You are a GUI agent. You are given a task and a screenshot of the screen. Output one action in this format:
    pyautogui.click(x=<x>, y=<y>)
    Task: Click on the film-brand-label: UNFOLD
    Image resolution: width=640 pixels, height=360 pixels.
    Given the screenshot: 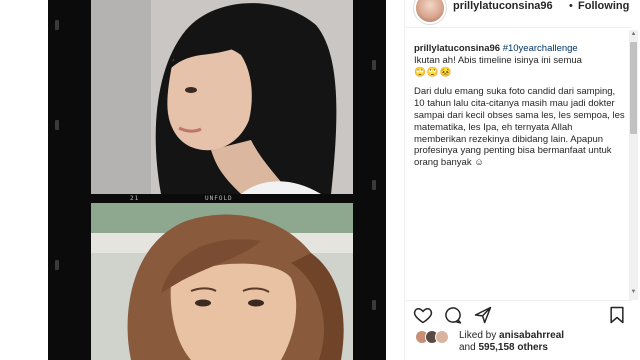 What is the action you would take?
    pyautogui.click(x=219, y=198)
    